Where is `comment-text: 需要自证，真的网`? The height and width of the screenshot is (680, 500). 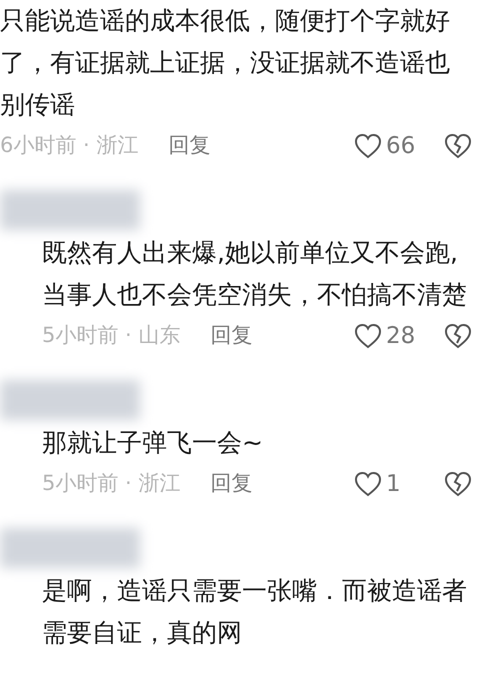
comment-text: 需要自证，真的网 is located at coordinates (142, 633).